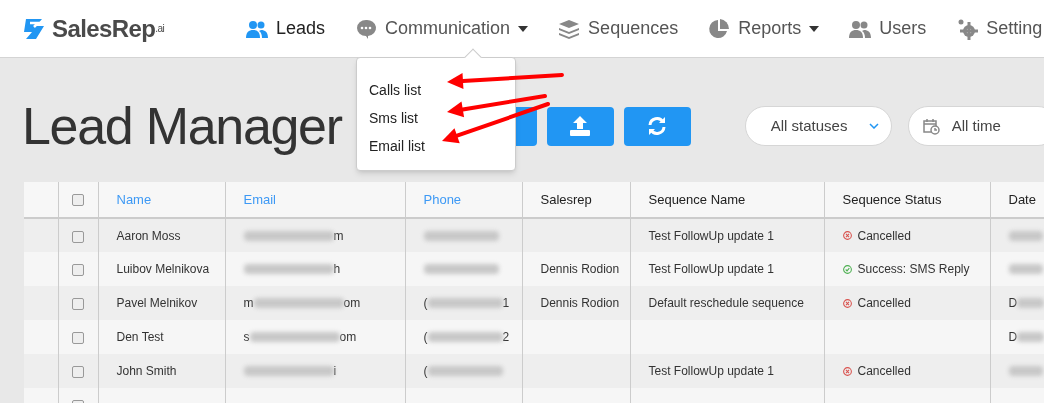  What do you see at coordinates (146, 371) in the screenshot?
I see `table-cell: John Smith` at bounding box center [146, 371].